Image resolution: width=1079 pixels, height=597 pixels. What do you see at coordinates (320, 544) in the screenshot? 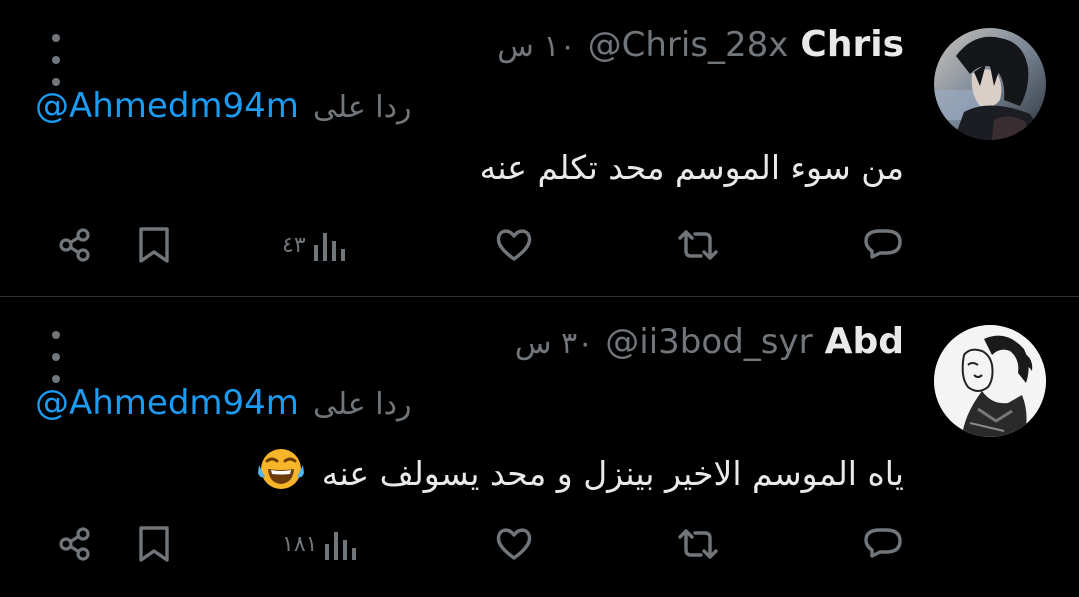
I see `views-button: ١٨١` at bounding box center [320, 544].